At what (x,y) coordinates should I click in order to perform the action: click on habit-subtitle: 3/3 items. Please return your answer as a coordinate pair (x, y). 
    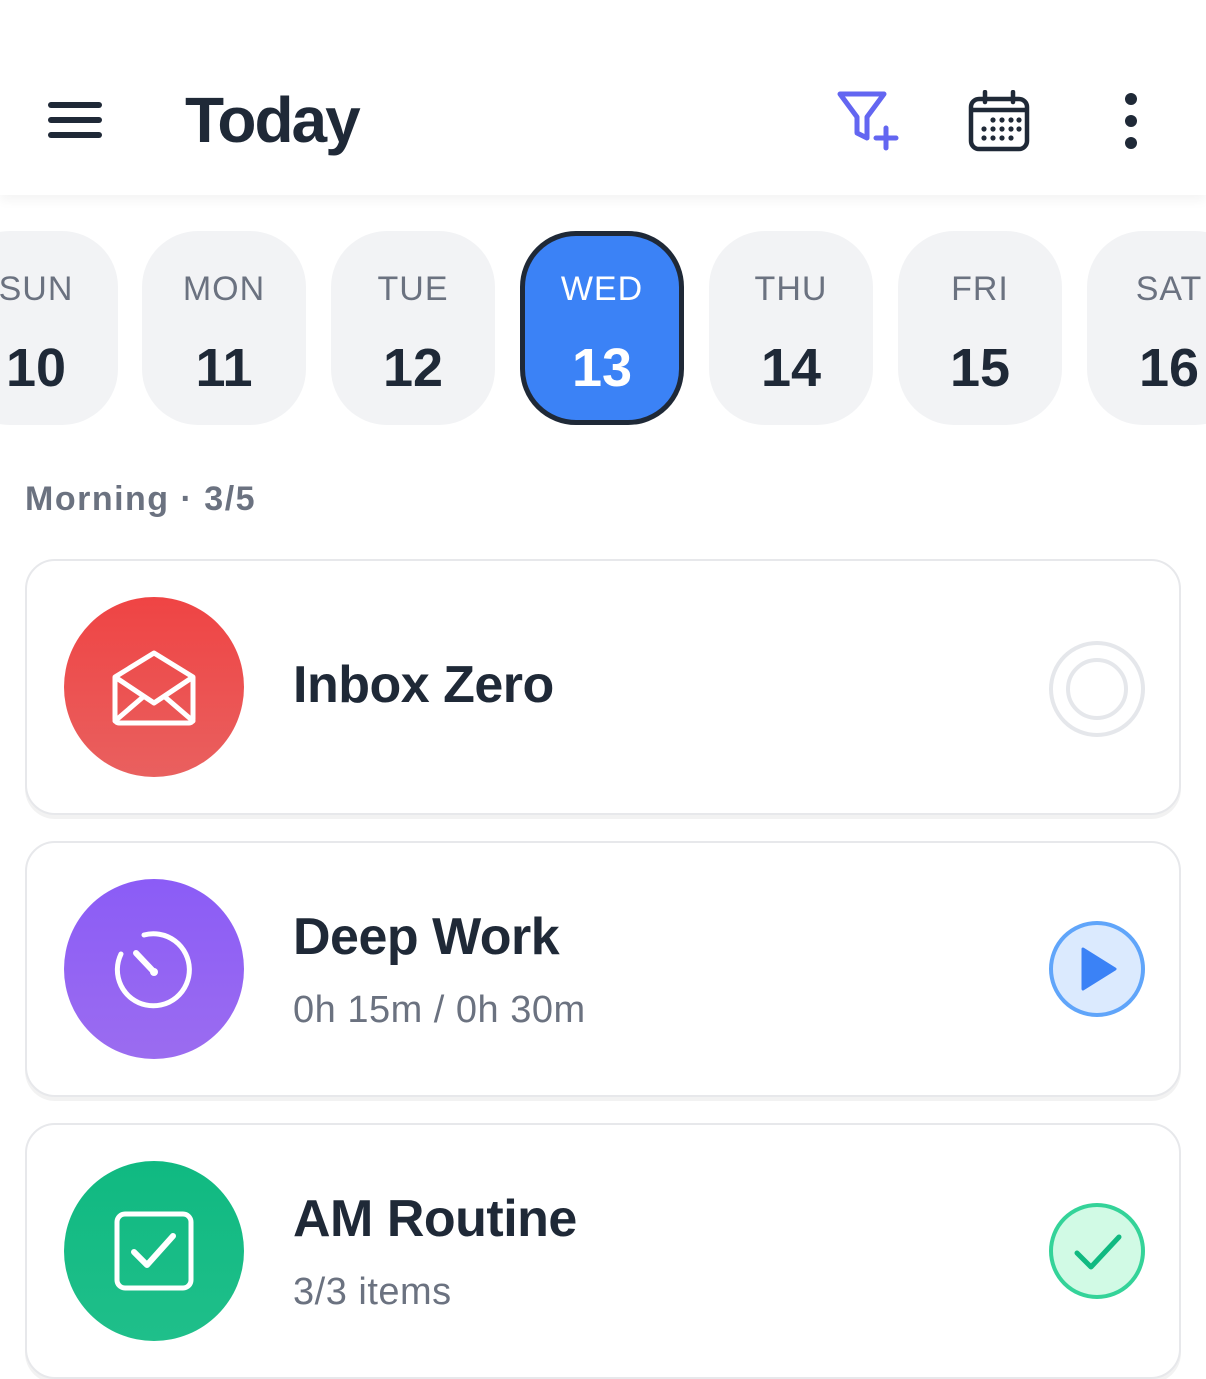
    Looking at the image, I should click on (372, 1292).